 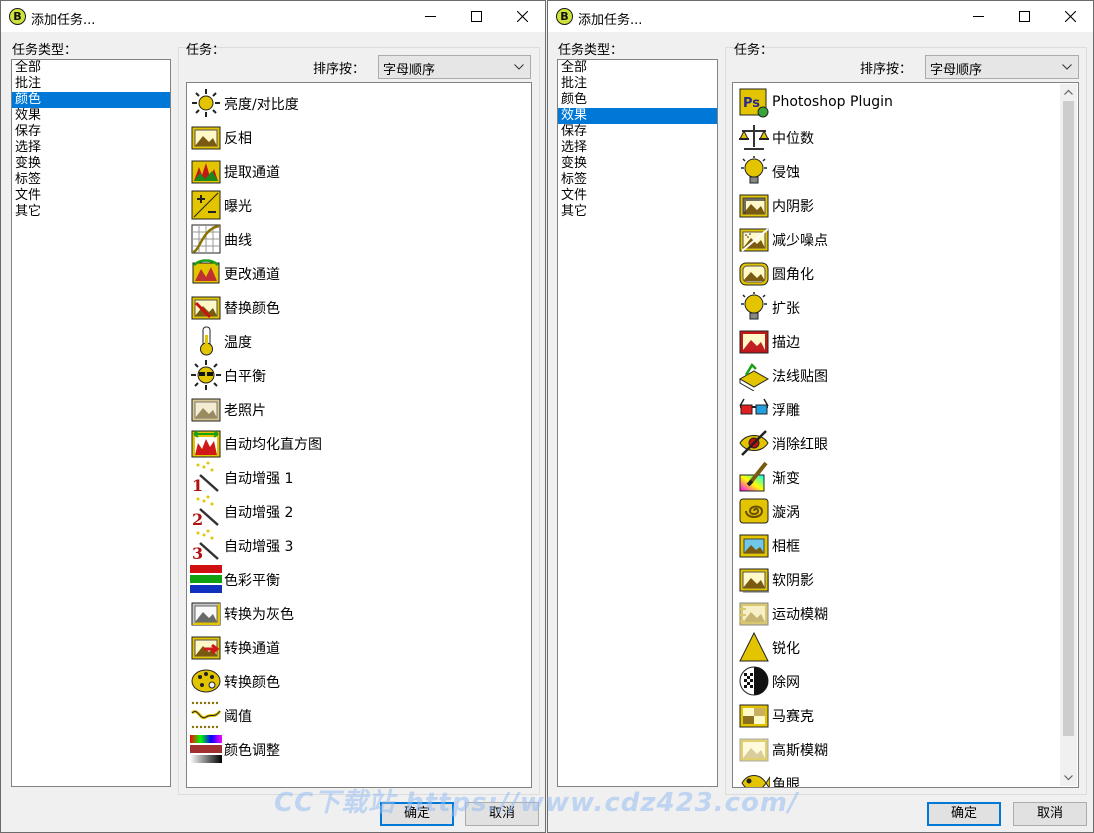 What do you see at coordinates (245, 411) in the screenshot?
I see `task-item-label: 老照片` at bounding box center [245, 411].